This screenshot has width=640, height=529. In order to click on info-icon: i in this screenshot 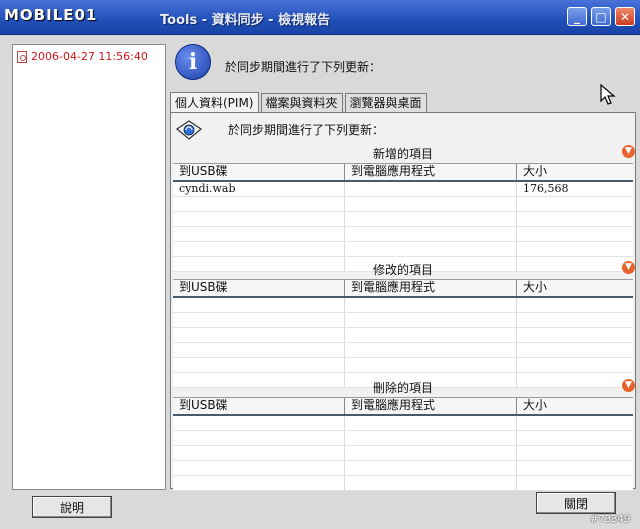, I will do `click(193, 62)`.